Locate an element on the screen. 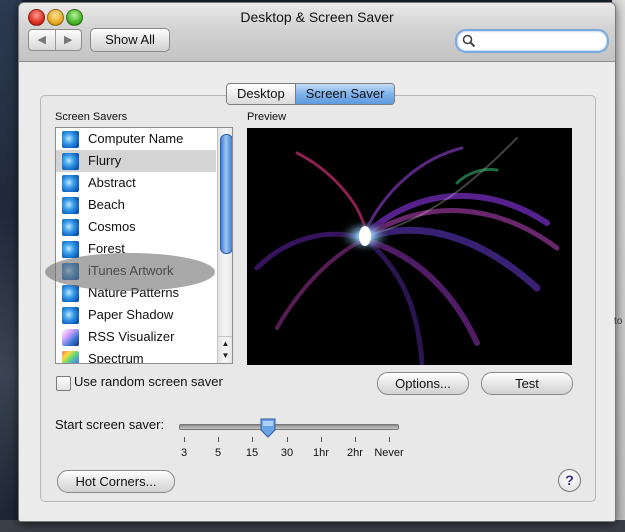 The width and height of the screenshot is (625, 532). list-item: Paper Shadow is located at coordinates (136, 315).